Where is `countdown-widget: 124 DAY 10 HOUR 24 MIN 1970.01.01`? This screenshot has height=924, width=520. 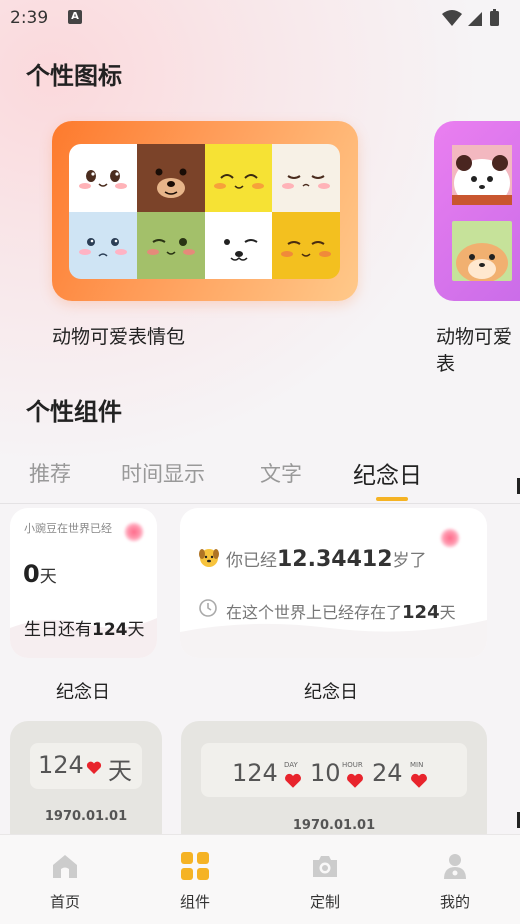
countdown-widget: 124 DAY 10 HOUR 24 MIN 1970.01.01 is located at coordinates (334, 786).